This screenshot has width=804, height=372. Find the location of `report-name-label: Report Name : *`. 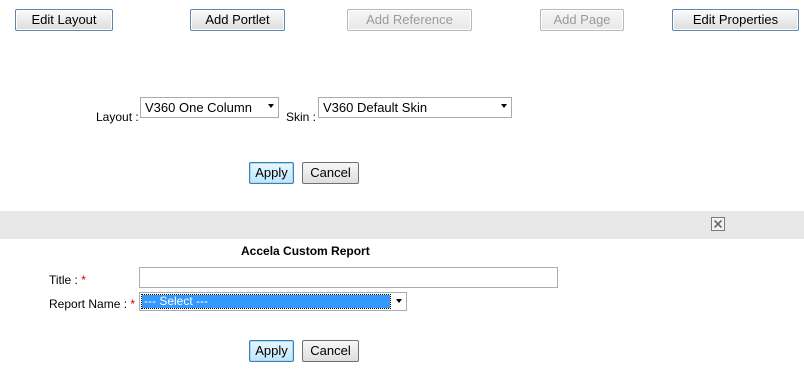

report-name-label: Report Name : * is located at coordinates (92, 304).